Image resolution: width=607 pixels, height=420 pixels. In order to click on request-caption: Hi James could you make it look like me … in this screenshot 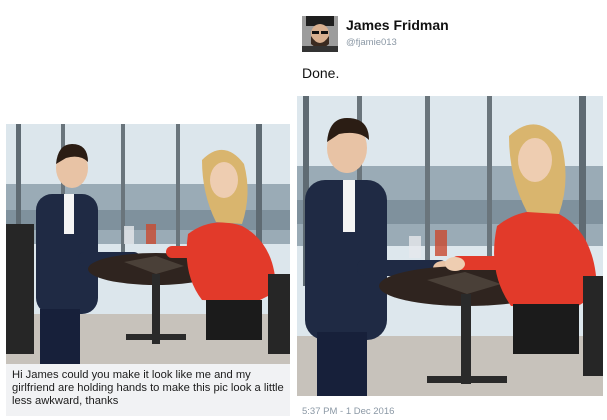, I will do `click(148, 390)`.